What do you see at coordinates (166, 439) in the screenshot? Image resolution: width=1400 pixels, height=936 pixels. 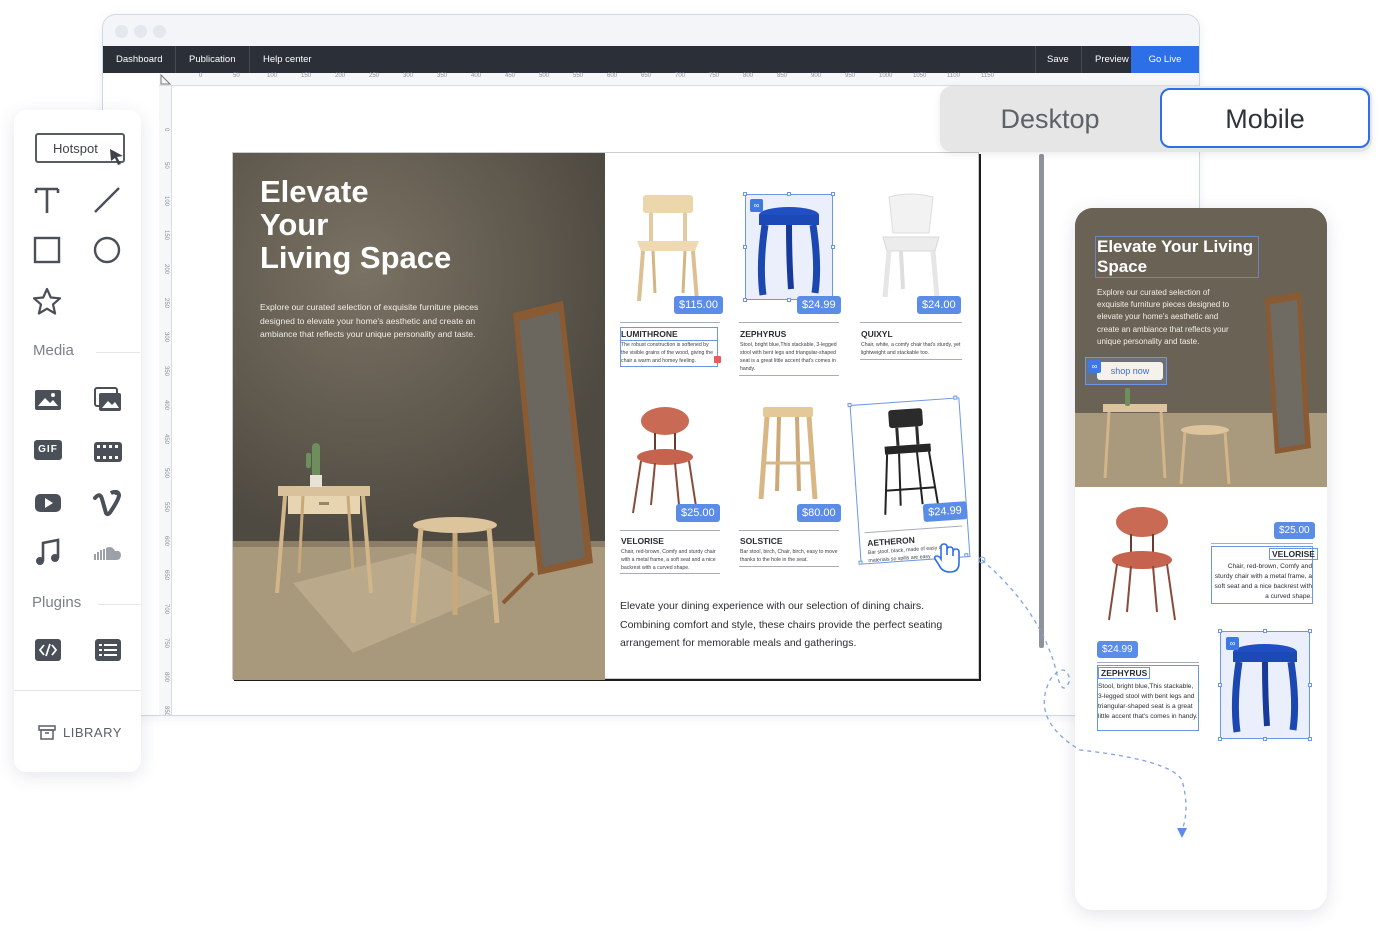 I see `ruler-tick-label: 450` at bounding box center [166, 439].